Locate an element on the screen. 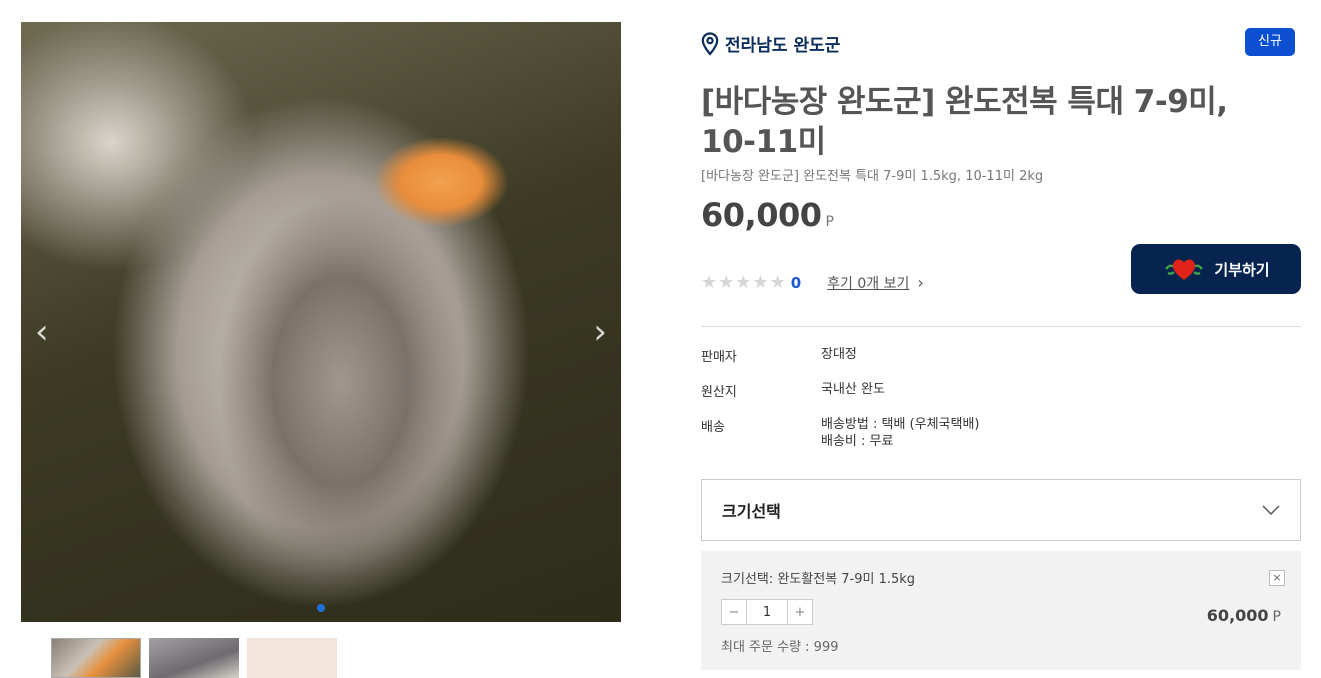 The width and height of the screenshot is (1321, 678). spec-row-seller: 판매자 장대정 is located at coordinates (840, 355).